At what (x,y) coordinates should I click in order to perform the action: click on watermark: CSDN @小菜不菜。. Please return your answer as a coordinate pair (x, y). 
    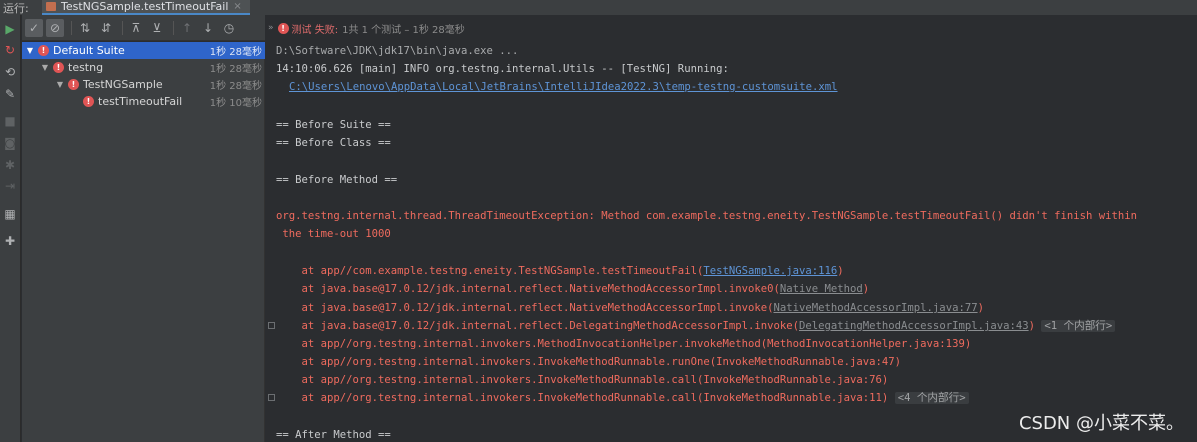
    Looking at the image, I should click on (1101, 423).